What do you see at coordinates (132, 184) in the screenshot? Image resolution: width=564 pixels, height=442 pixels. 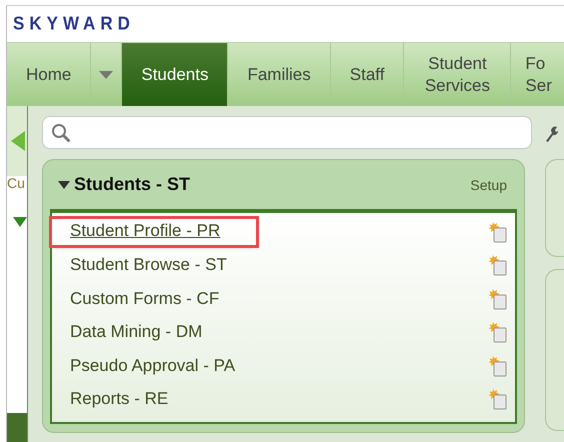 I see `card-title: Students - ST` at bounding box center [132, 184].